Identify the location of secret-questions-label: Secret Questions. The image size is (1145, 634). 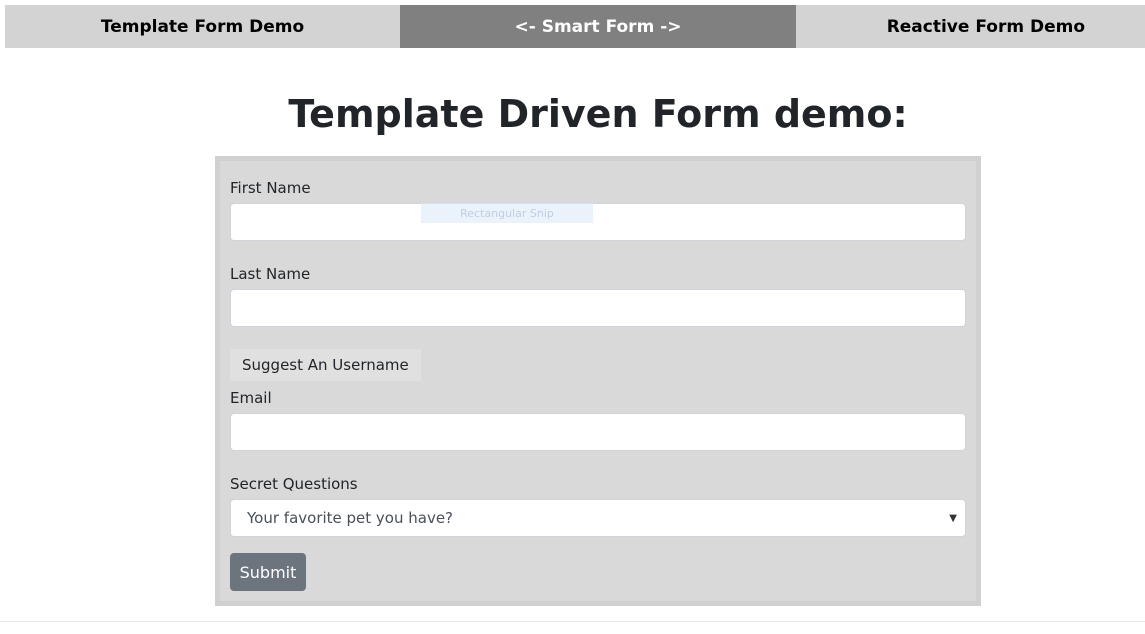
(294, 484).